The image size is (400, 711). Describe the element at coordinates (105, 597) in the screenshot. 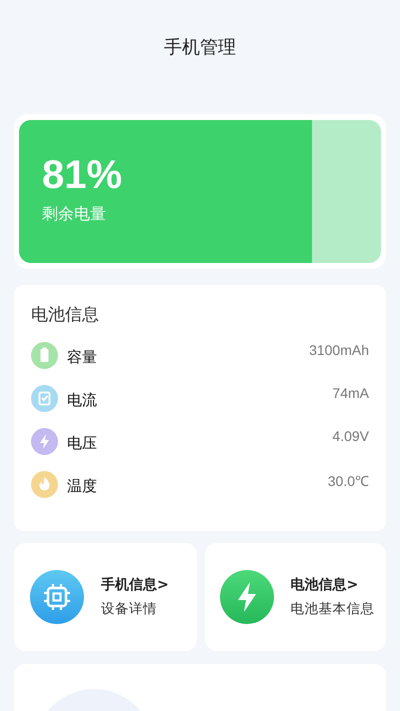

I see `shortcut-card: 手机信息> 设备详情` at that location.